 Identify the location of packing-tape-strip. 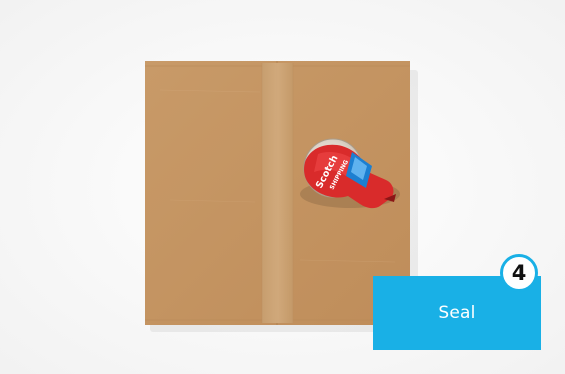
(277, 193).